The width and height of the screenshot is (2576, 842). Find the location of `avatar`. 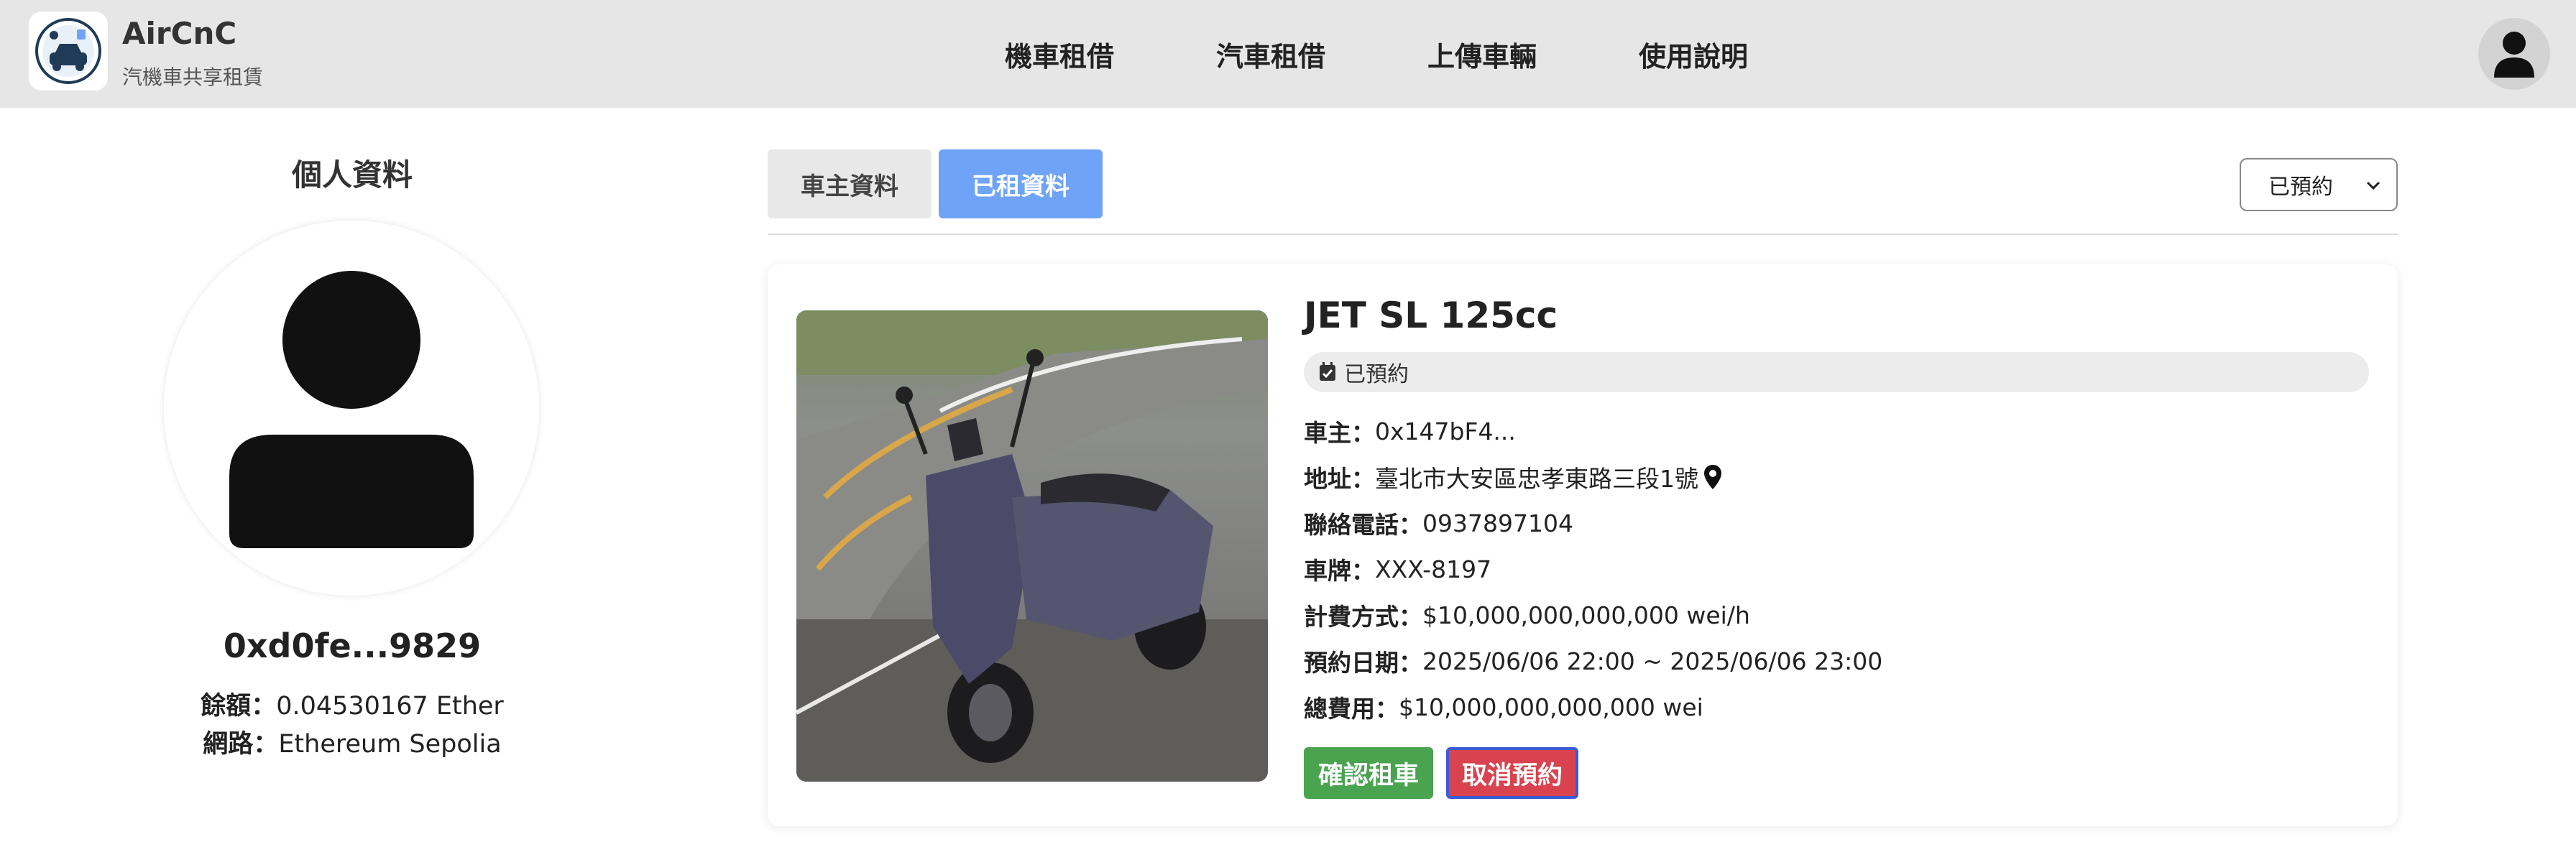

avatar is located at coordinates (351, 408).